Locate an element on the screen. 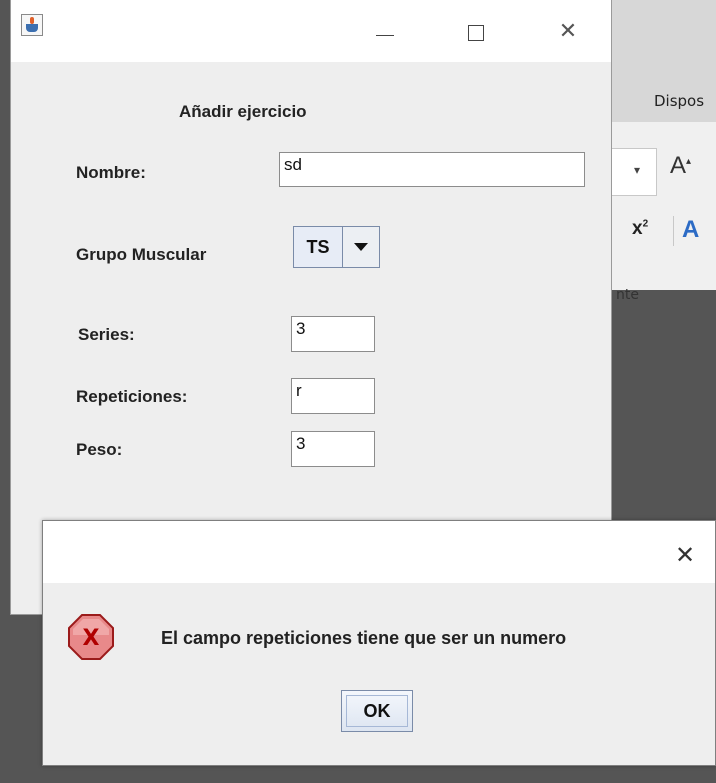 This screenshot has width=716, height=783. error-octagon-shape: X is located at coordinates (91, 637).